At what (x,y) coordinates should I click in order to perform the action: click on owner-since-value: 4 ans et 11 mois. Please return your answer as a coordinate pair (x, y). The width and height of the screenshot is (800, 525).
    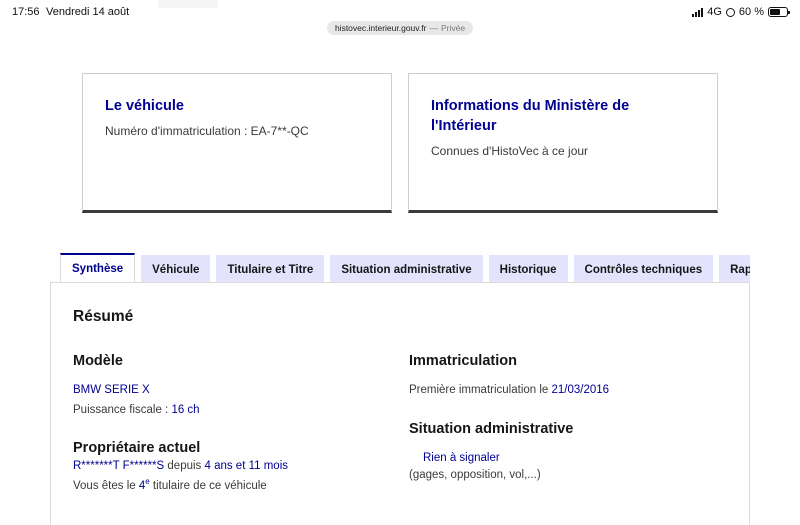
    Looking at the image, I should click on (246, 466).